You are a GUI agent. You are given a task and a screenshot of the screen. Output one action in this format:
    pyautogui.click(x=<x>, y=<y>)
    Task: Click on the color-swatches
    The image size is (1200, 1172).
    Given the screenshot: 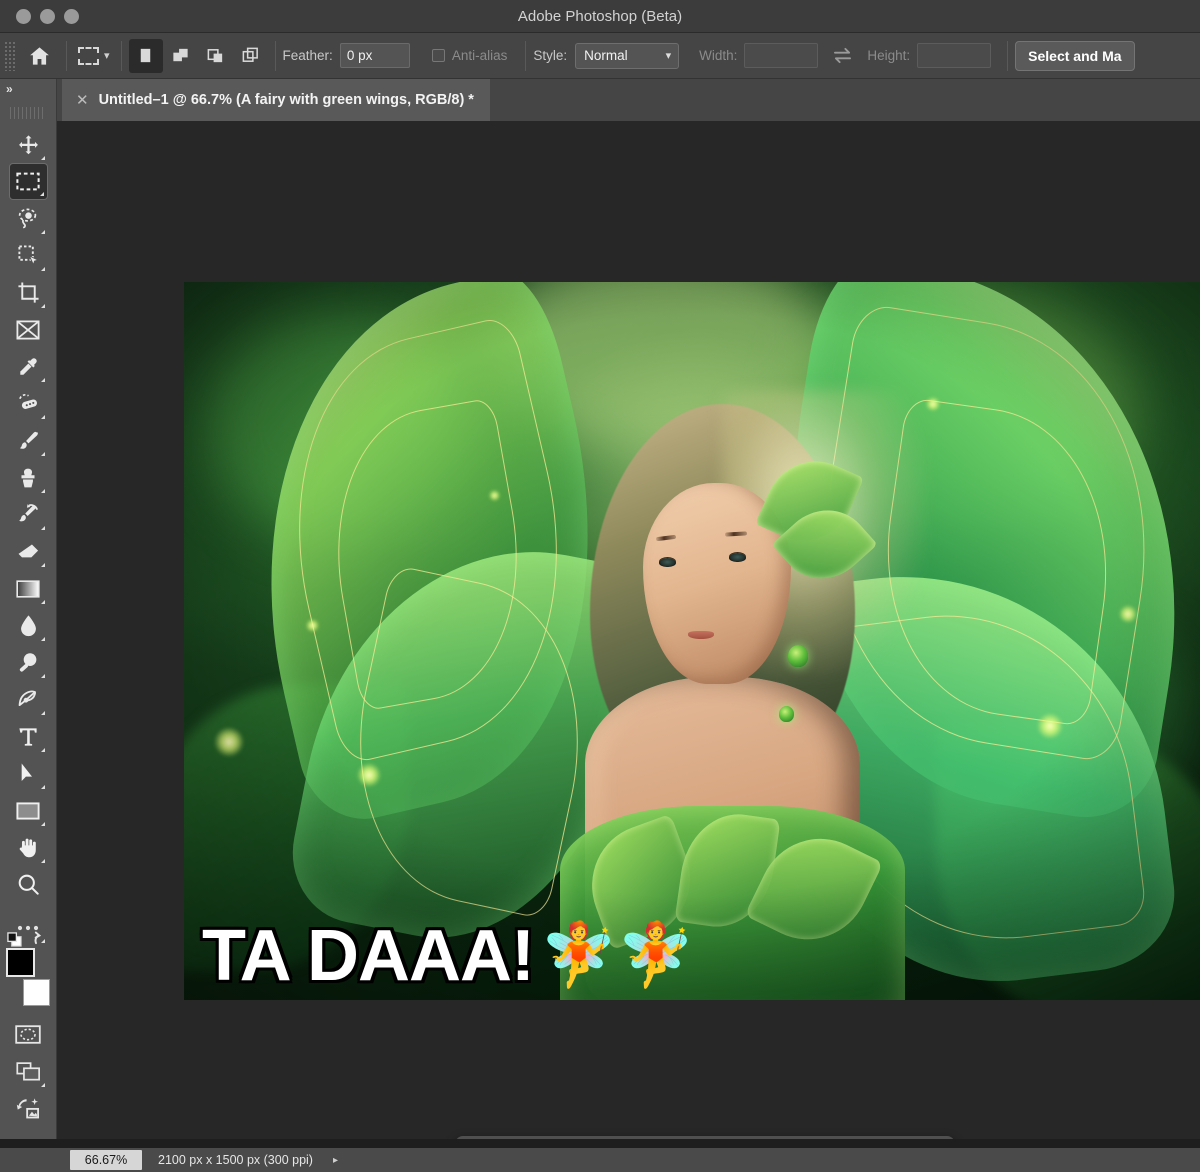 What is the action you would take?
    pyautogui.click(x=28, y=968)
    